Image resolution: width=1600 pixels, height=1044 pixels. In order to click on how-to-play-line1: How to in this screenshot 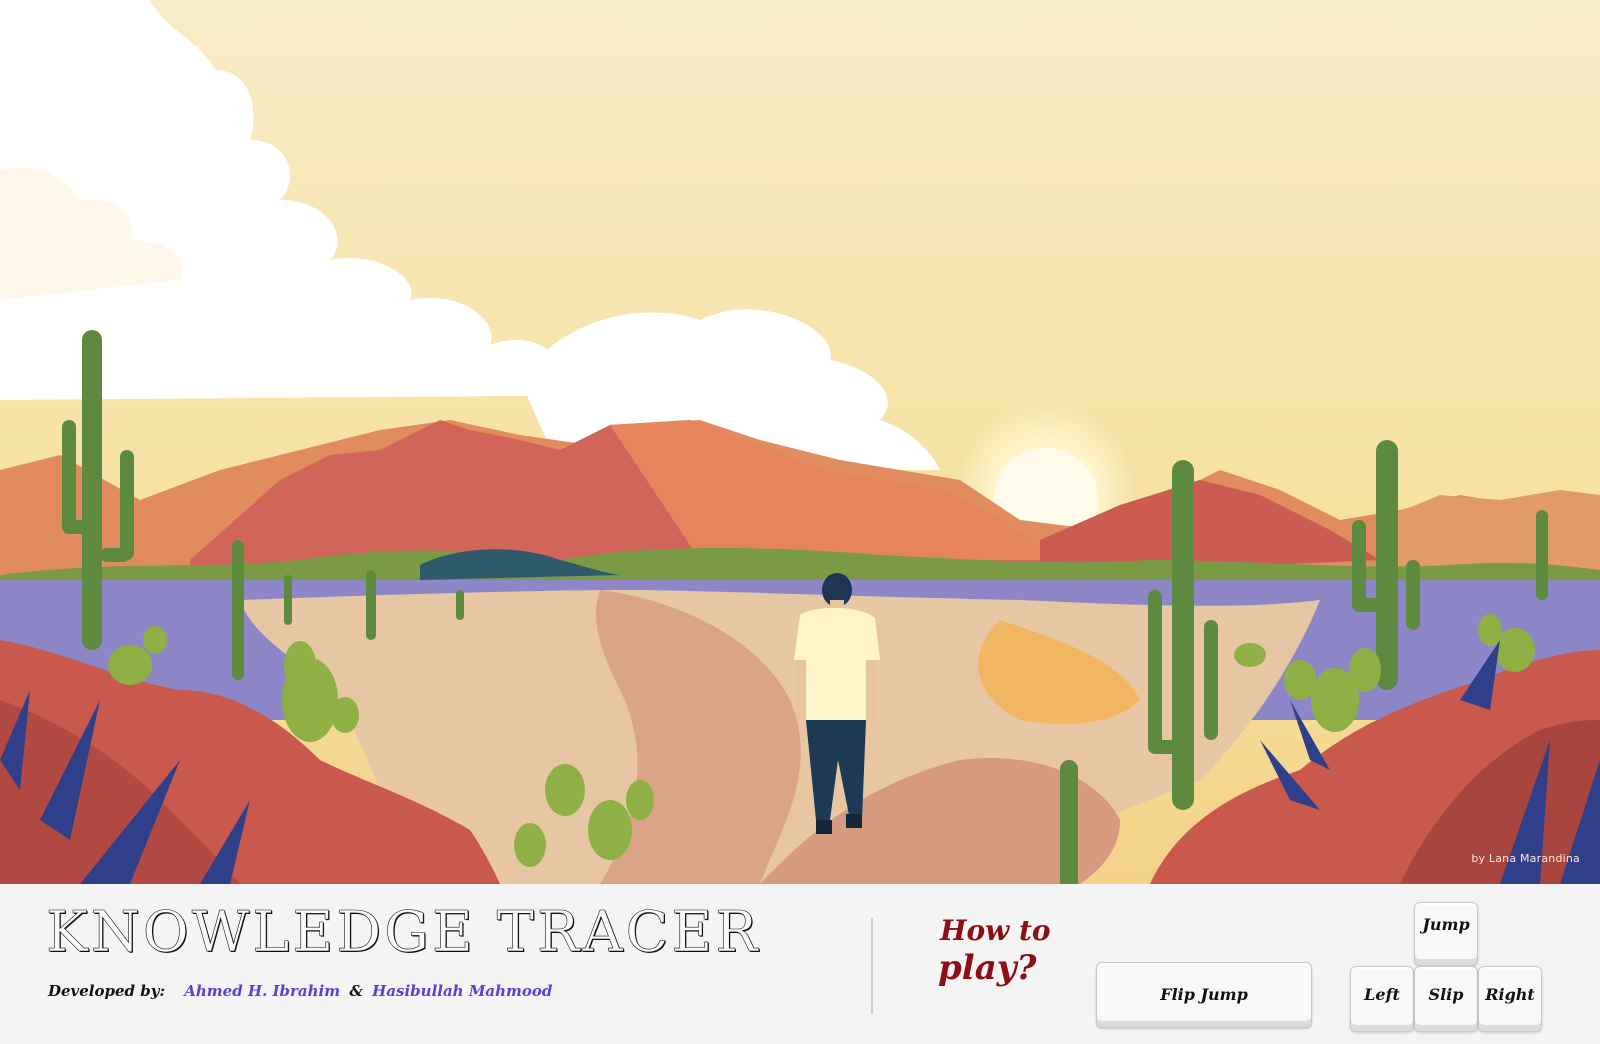, I will do `click(995, 930)`.